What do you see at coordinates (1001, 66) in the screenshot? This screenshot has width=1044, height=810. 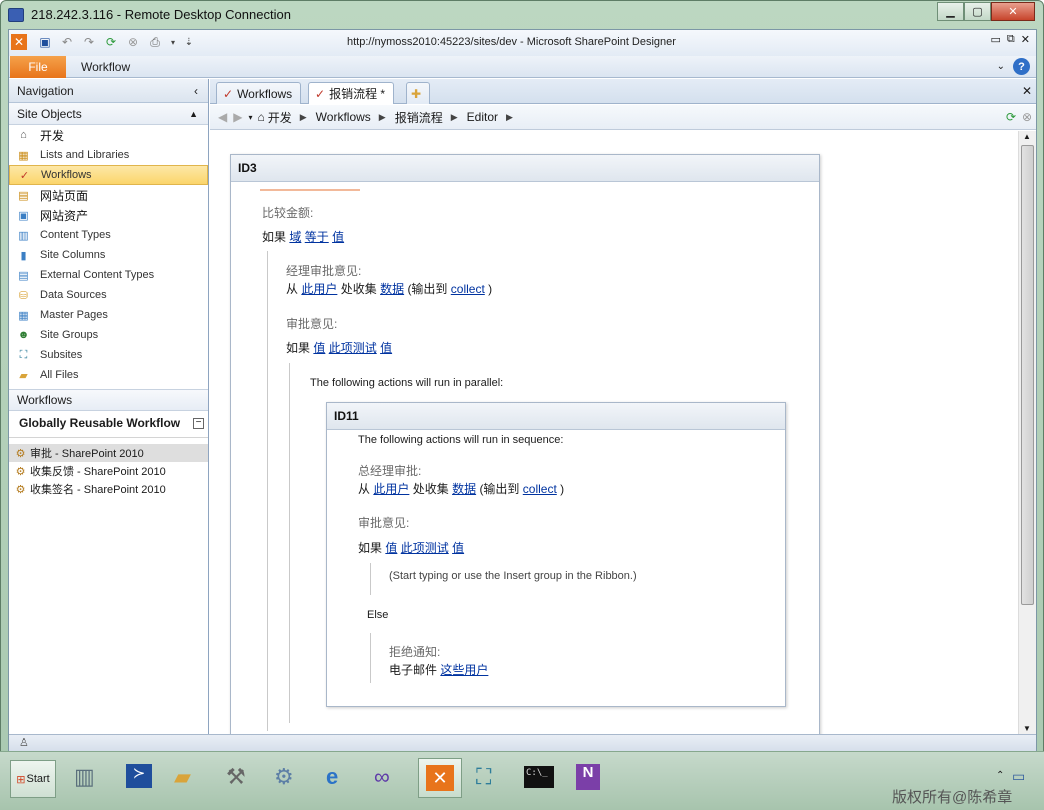 I see `ribbon-expand-icon: ⌄` at bounding box center [1001, 66].